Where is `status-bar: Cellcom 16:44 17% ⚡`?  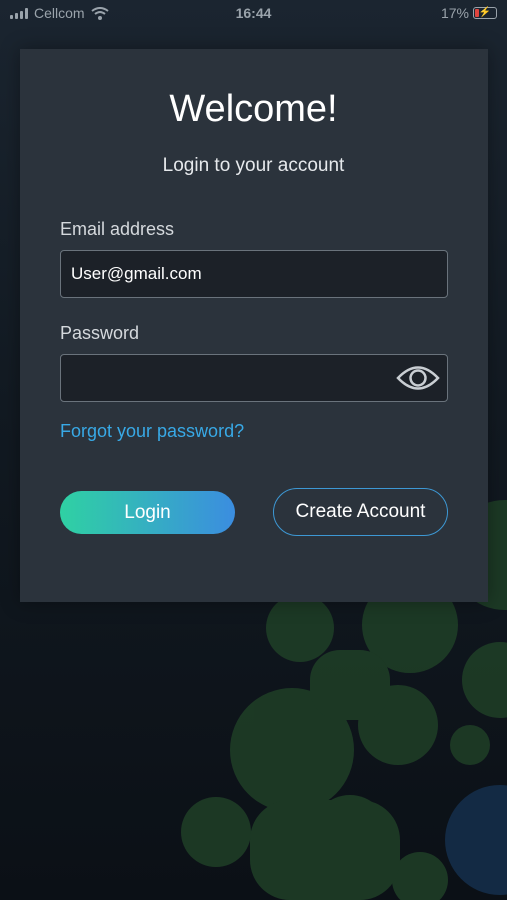
status-bar: Cellcom 16:44 17% ⚡ is located at coordinates (253, 14).